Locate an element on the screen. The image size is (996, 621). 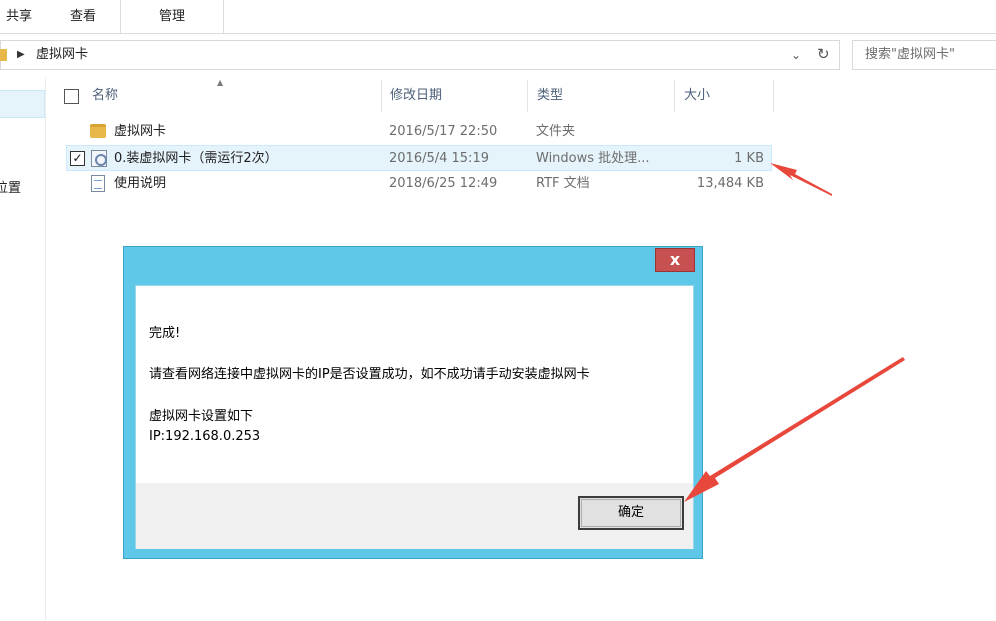
file-name: 虚拟网卡 is located at coordinates (140, 131).